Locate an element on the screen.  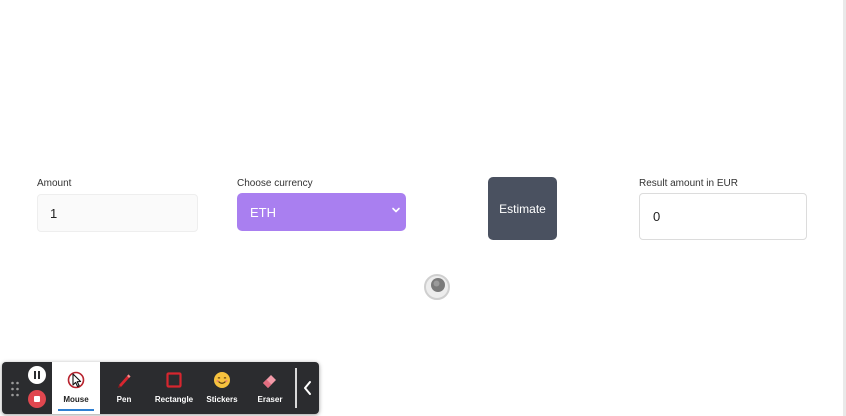
currency-value: ETH is located at coordinates (263, 212).